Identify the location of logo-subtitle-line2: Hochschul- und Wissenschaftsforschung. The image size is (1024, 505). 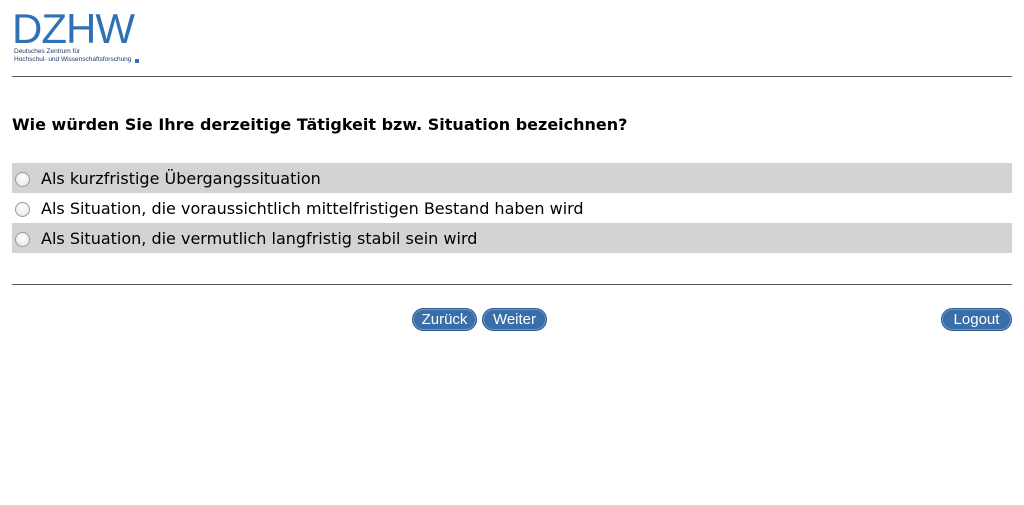
(73, 59).